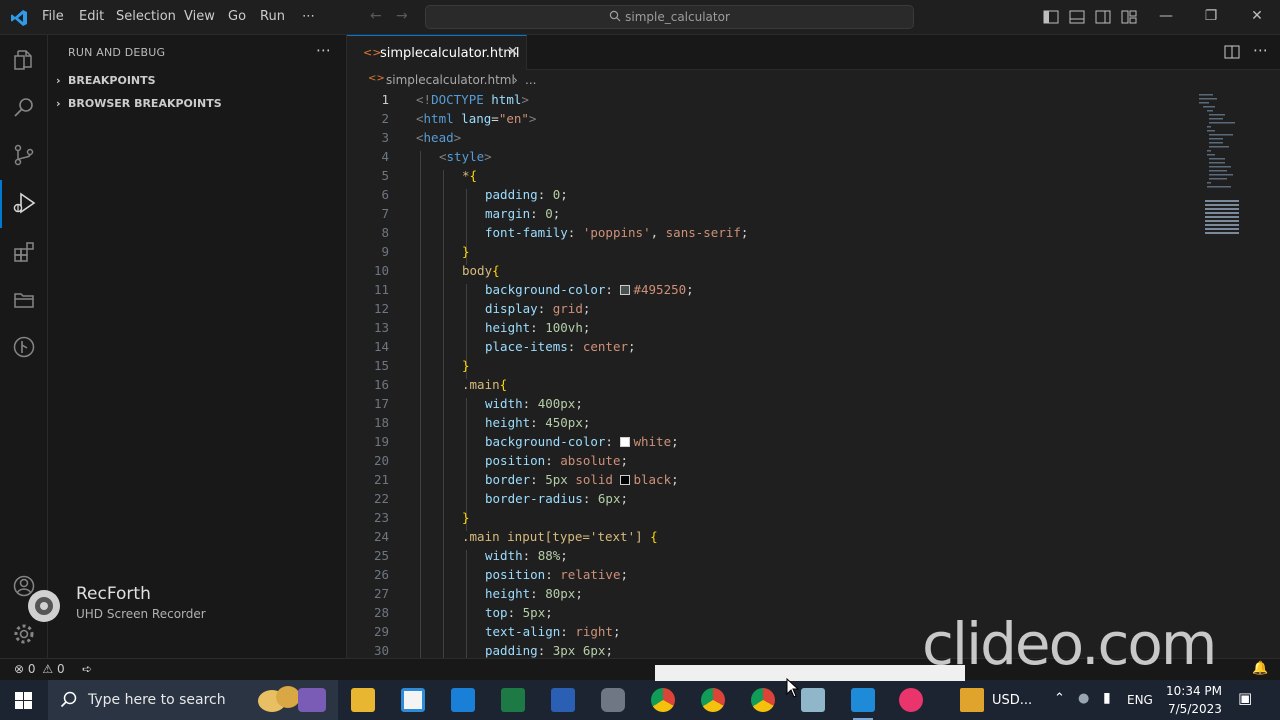  Describe the element at coordinates (513, 700) in the screenshot. I see `excel-icon` at that location.